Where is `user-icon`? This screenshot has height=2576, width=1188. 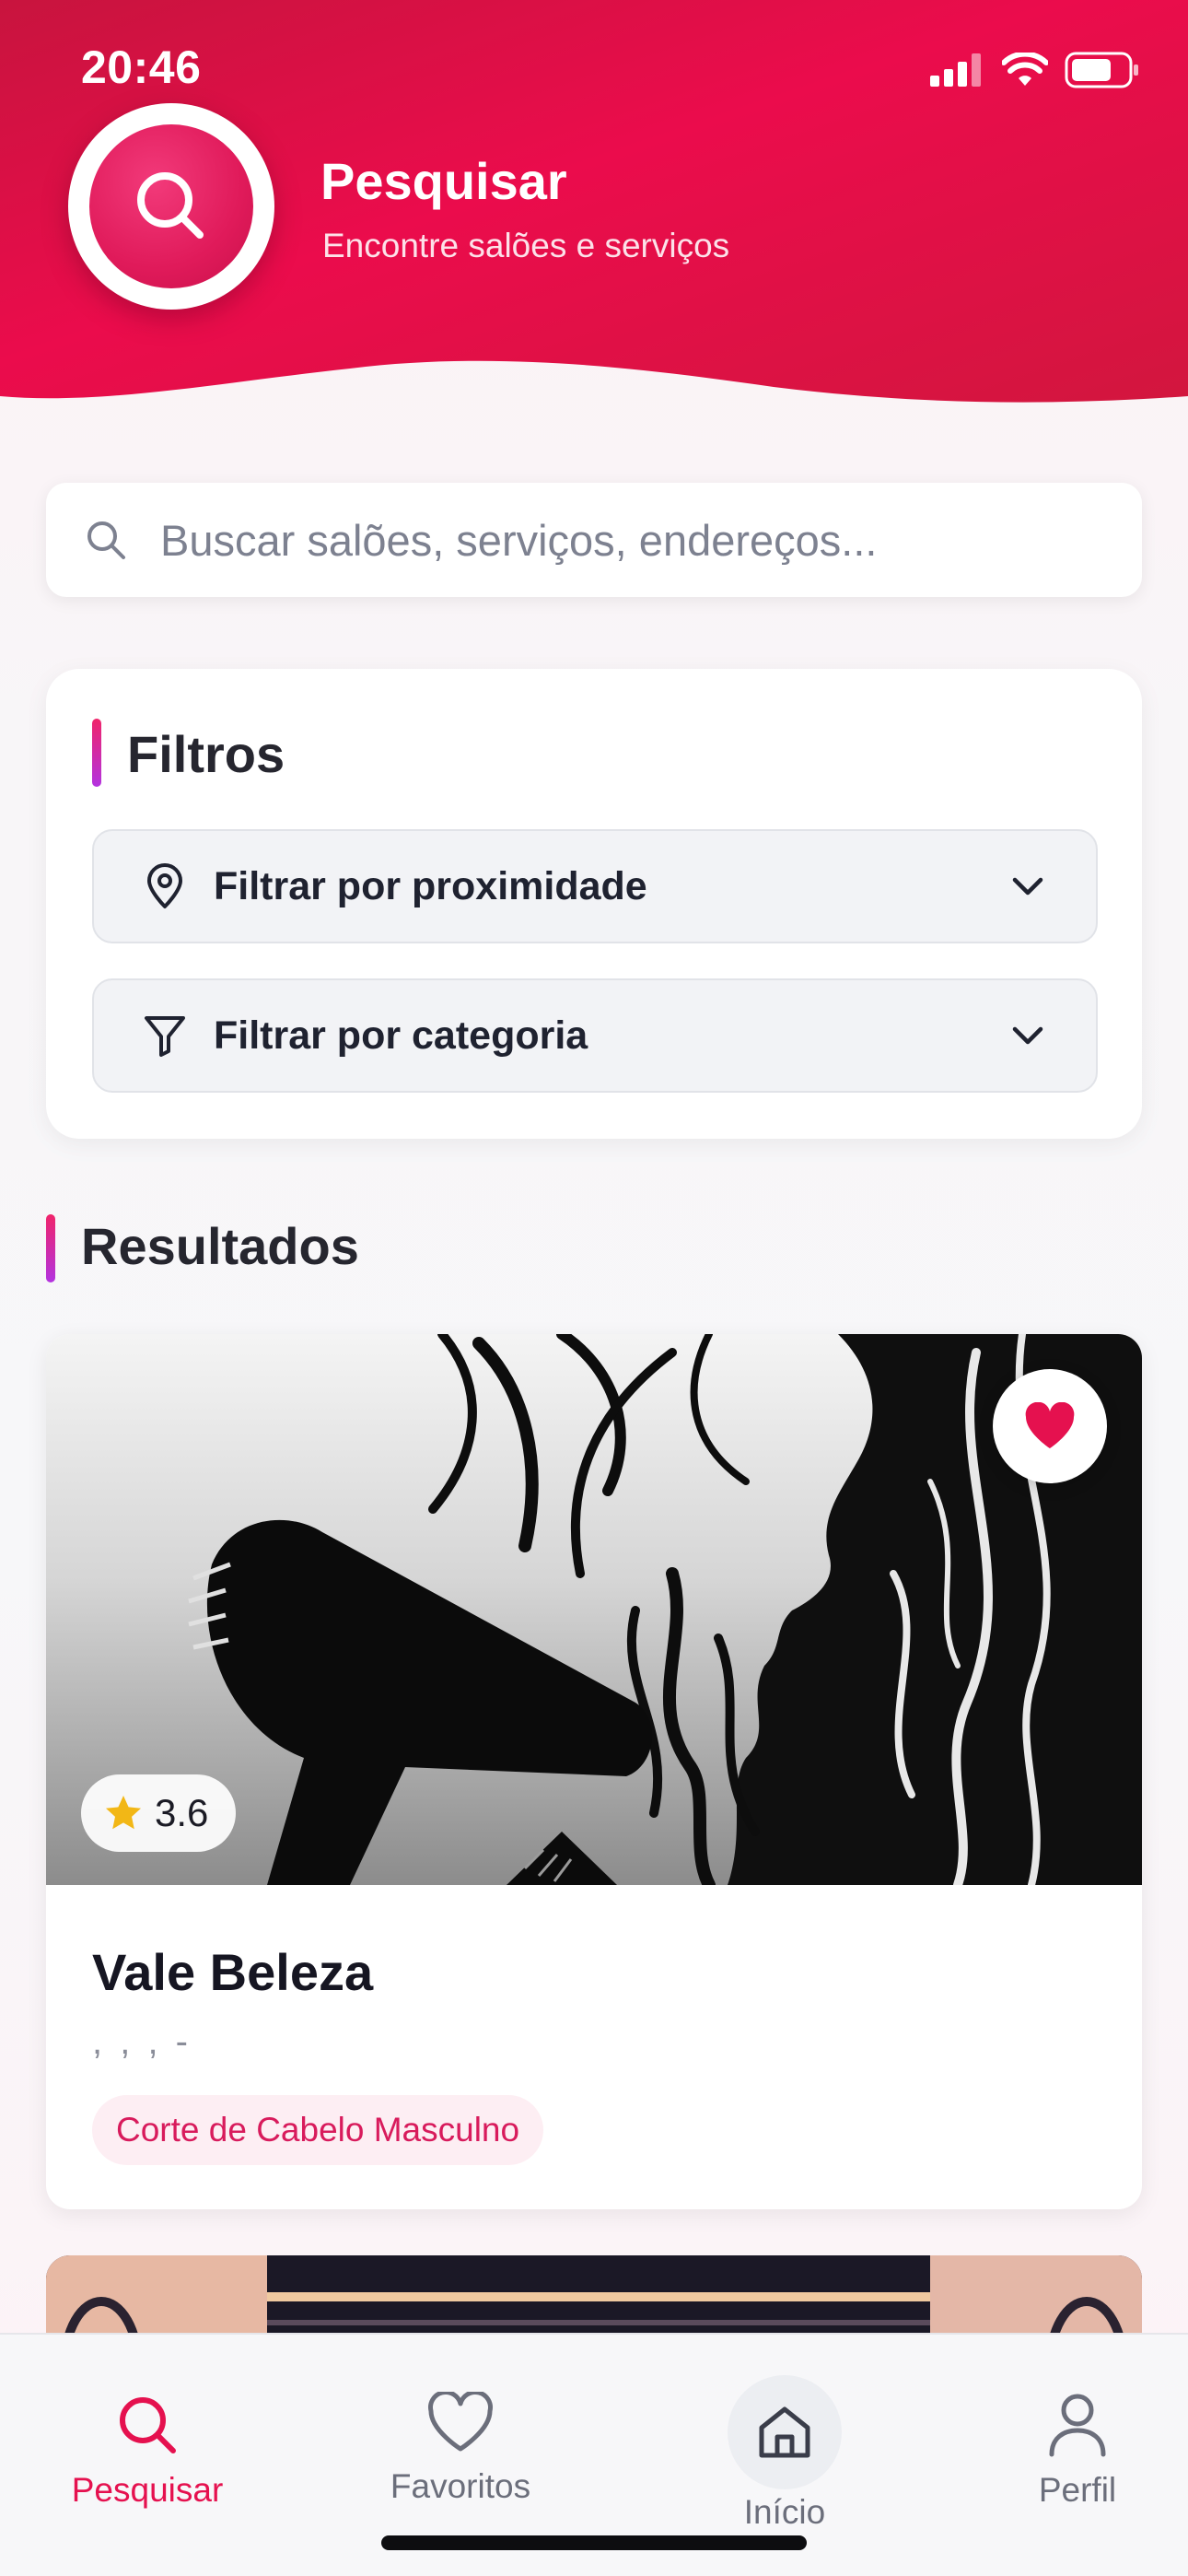
user-icon is located at coordinates (1077, 2425).